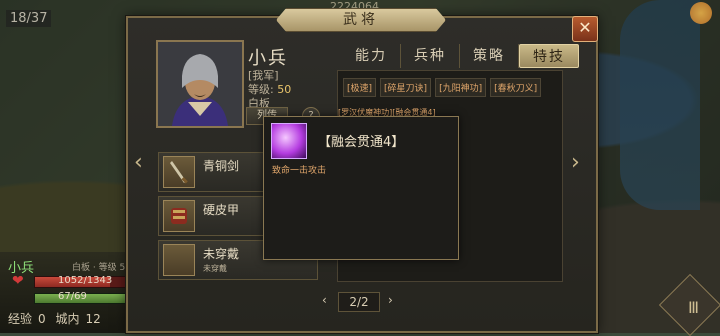 Image resolution: width=720 pixels, height=336 pixels. Describe the element at coordinates (324, 300) in the screenshot. I see `pager-prev-button: ‹` at that location.